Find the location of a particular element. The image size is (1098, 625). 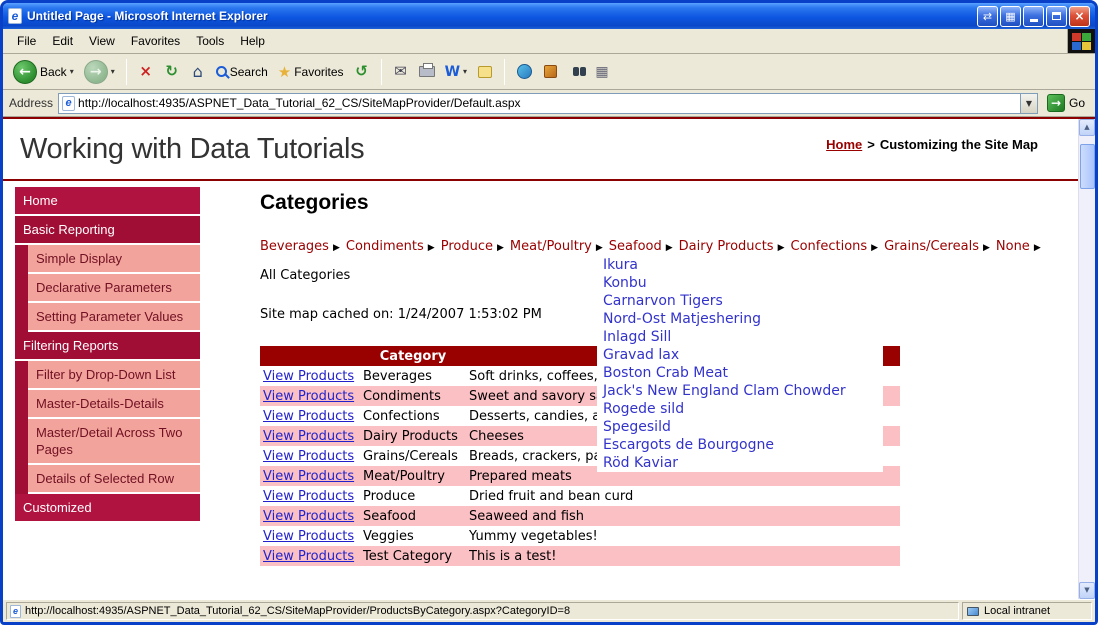

windows-logo-throbber is located at coordinates (1081, 41).